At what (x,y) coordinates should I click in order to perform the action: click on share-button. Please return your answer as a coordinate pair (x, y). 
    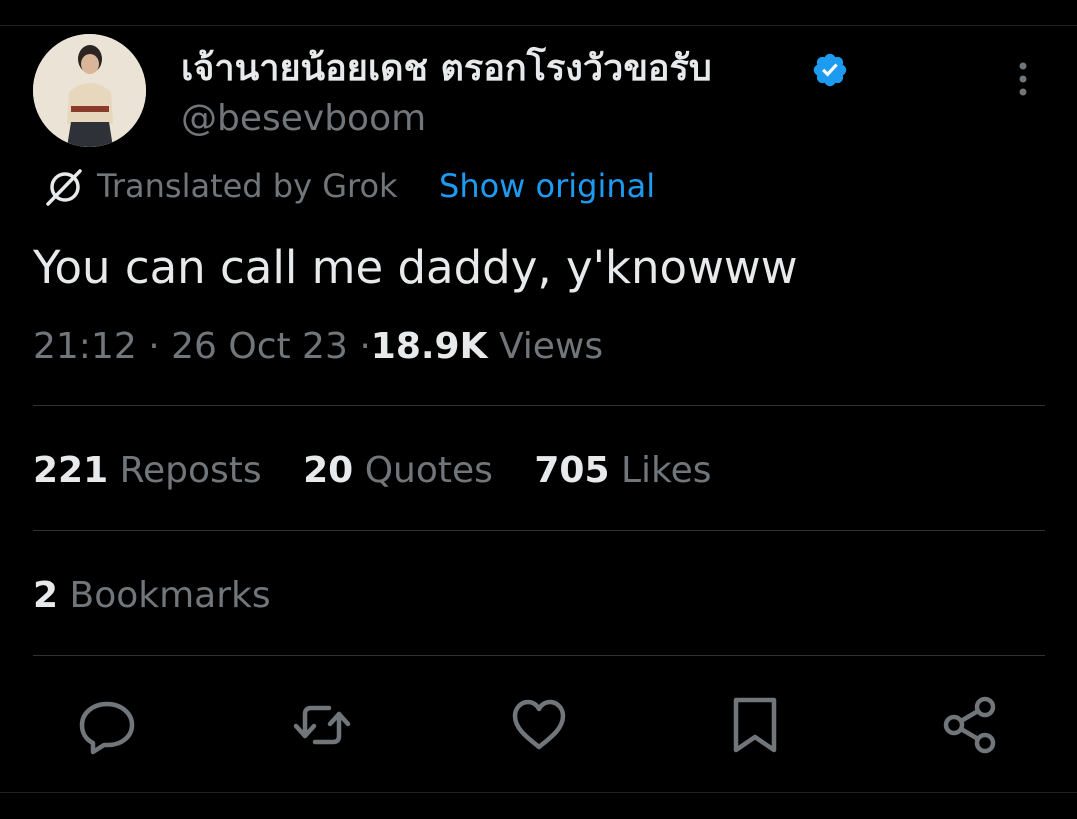
    Looking at the image, I should click on (970, 725).